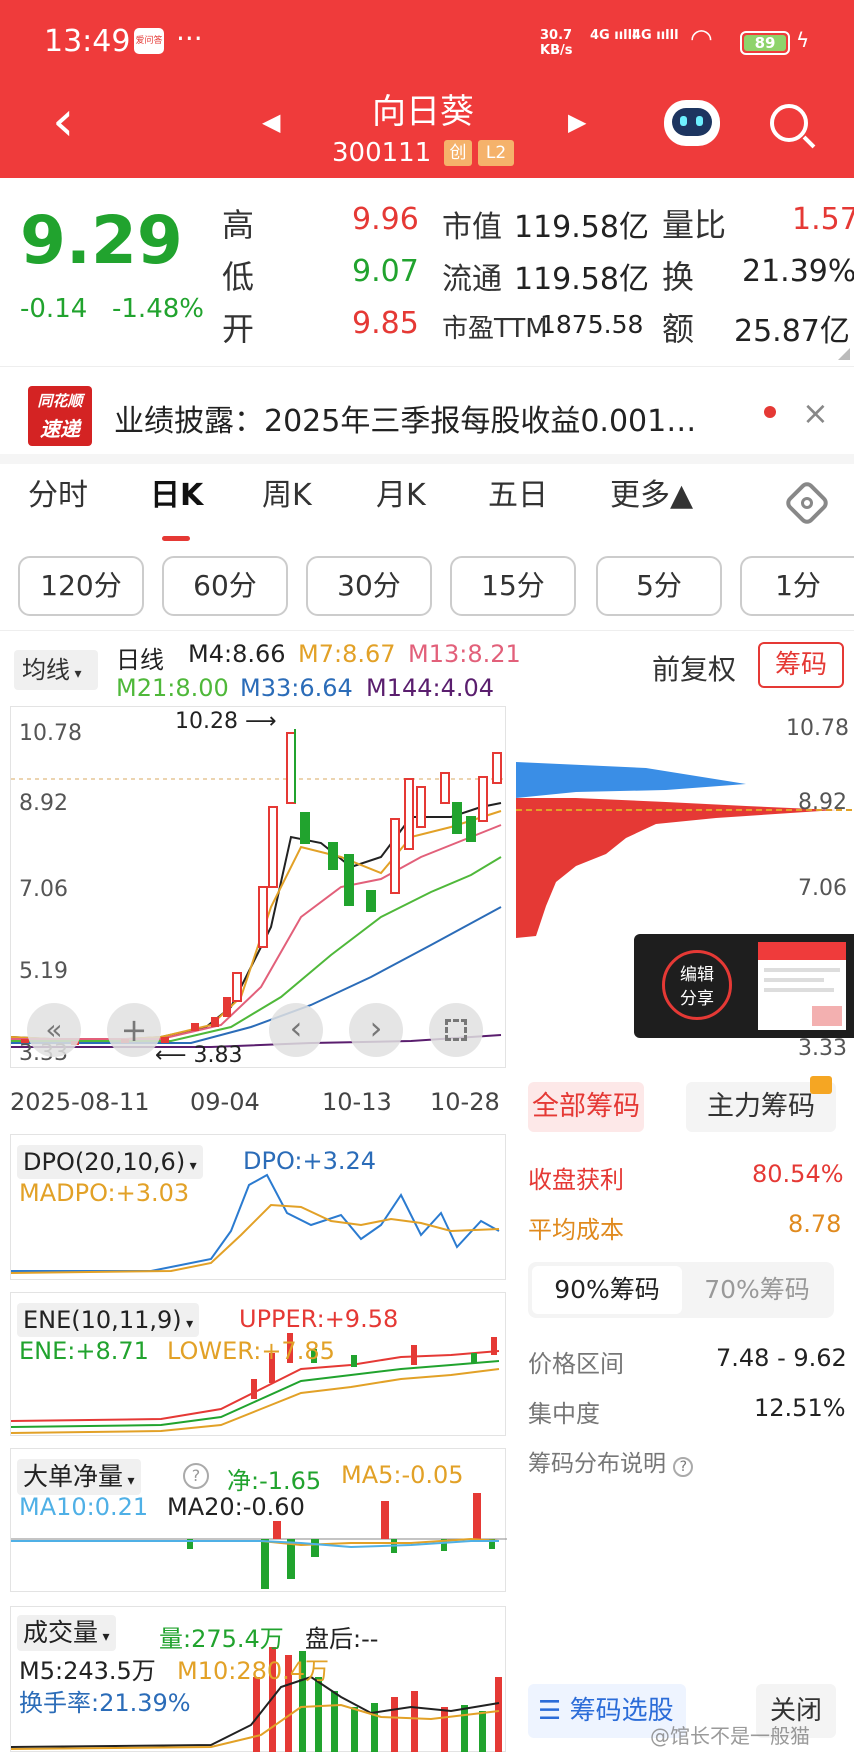  I want to click on news-logo-top: 同花顺, so click(60, 401).